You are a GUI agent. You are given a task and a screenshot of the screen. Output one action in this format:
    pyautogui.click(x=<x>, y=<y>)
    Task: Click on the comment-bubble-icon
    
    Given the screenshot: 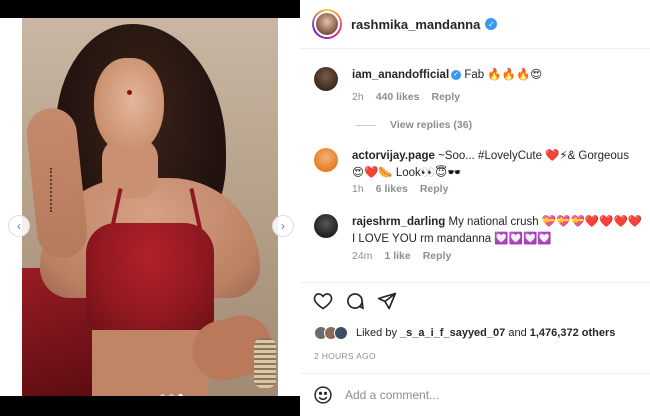 What is the action you would take?
    pyautogui.click(x=355, y=301)
    